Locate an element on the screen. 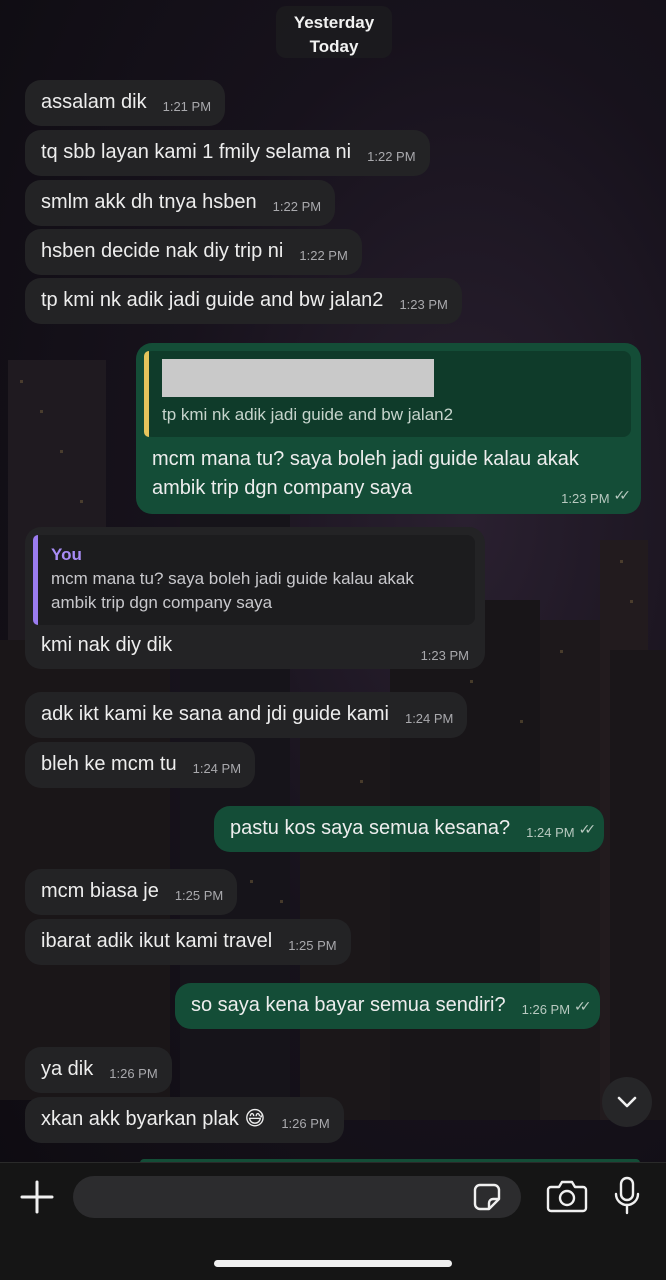 The image size is (666, 1280). quoted-sender-name: You is located at coordinates (66, 554).